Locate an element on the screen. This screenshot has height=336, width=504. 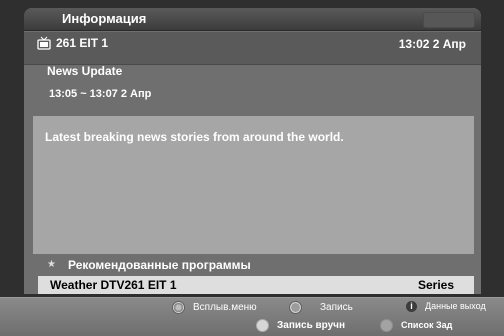
current-datetime: 13:02 2 Апр is located at coordinates (432, 44).